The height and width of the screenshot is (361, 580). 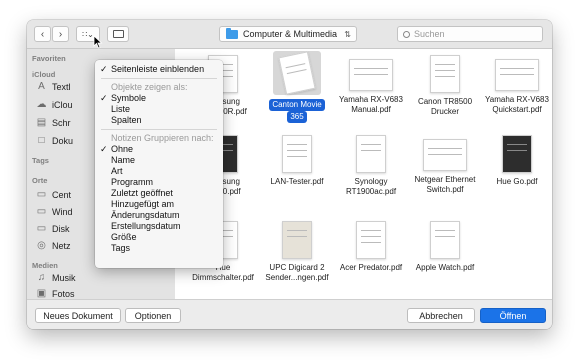 What do you see at coordinates (159, 98) in the screenshot?
I see `menu-item-icons: ✓ Symbole` at bounding box center [159, 98].